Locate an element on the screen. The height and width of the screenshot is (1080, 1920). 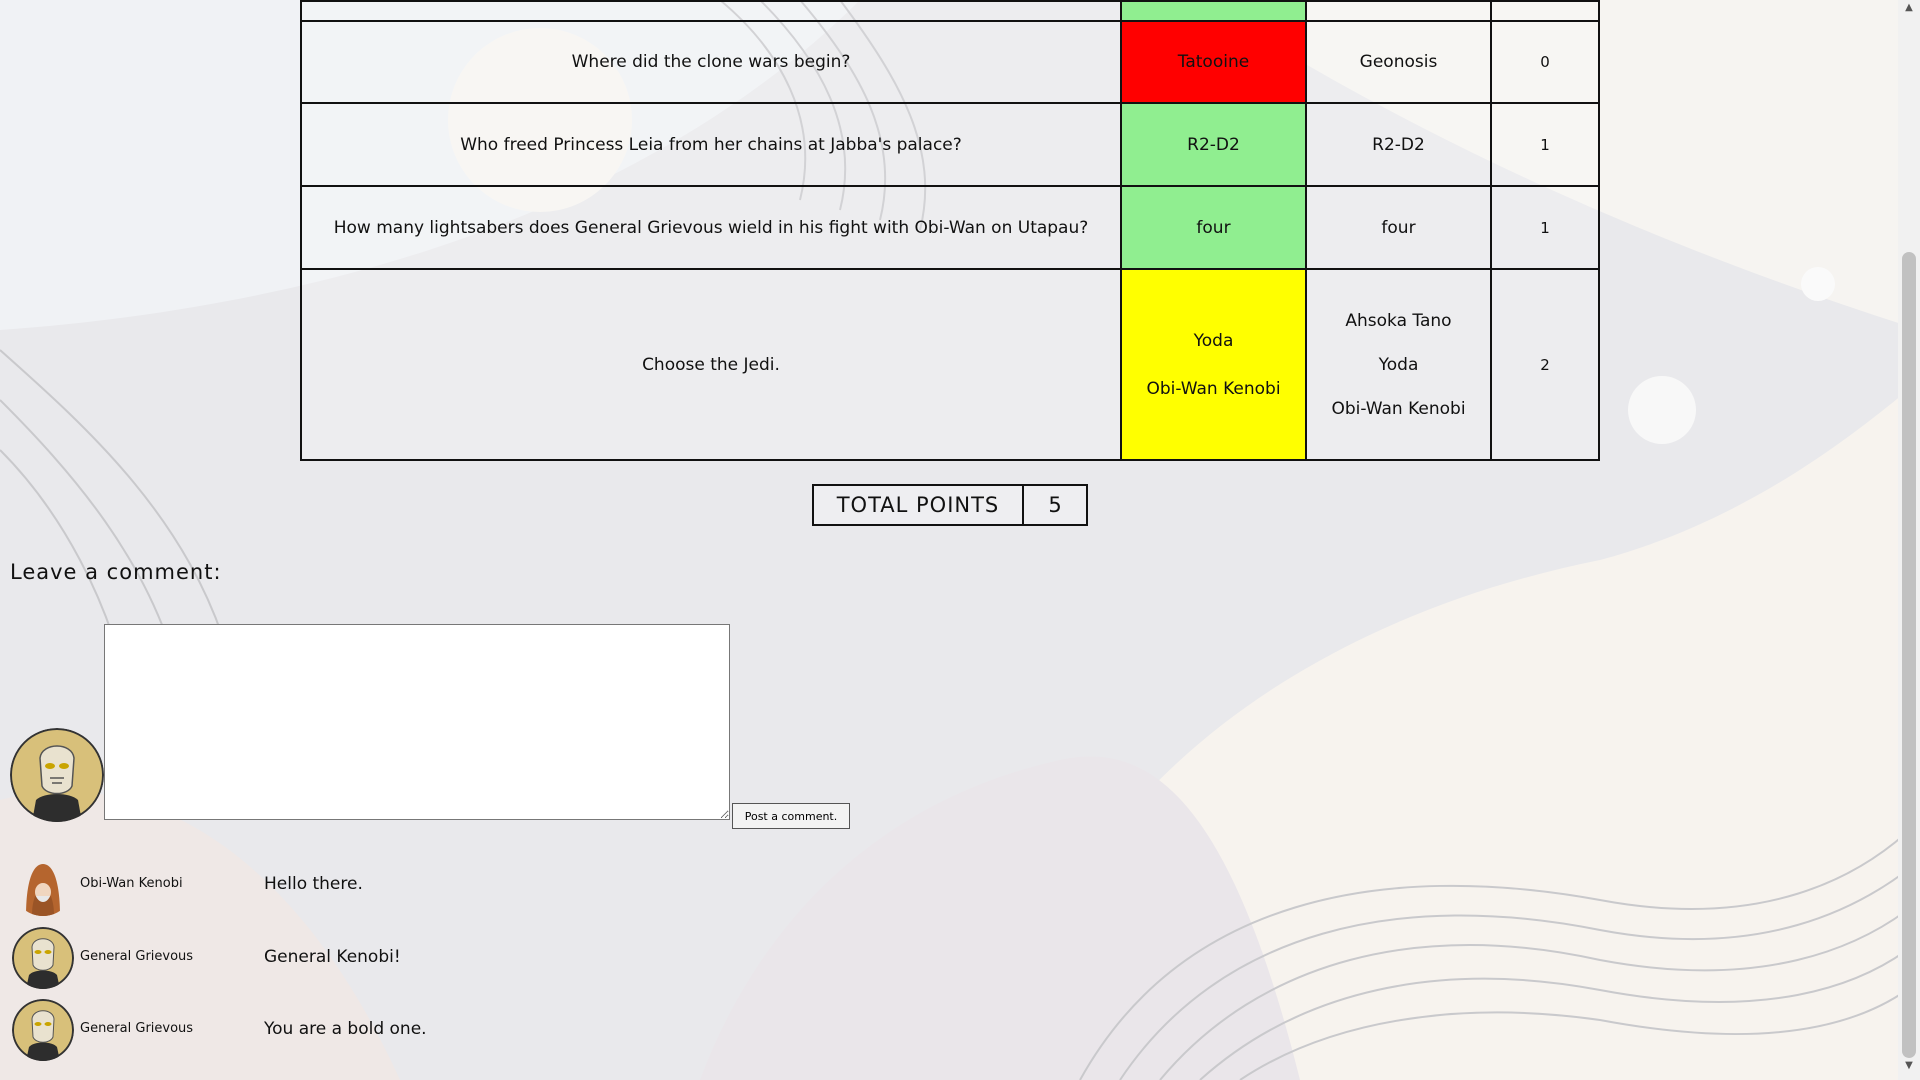
given-answer-cell is located at coordinates (1213, 11).